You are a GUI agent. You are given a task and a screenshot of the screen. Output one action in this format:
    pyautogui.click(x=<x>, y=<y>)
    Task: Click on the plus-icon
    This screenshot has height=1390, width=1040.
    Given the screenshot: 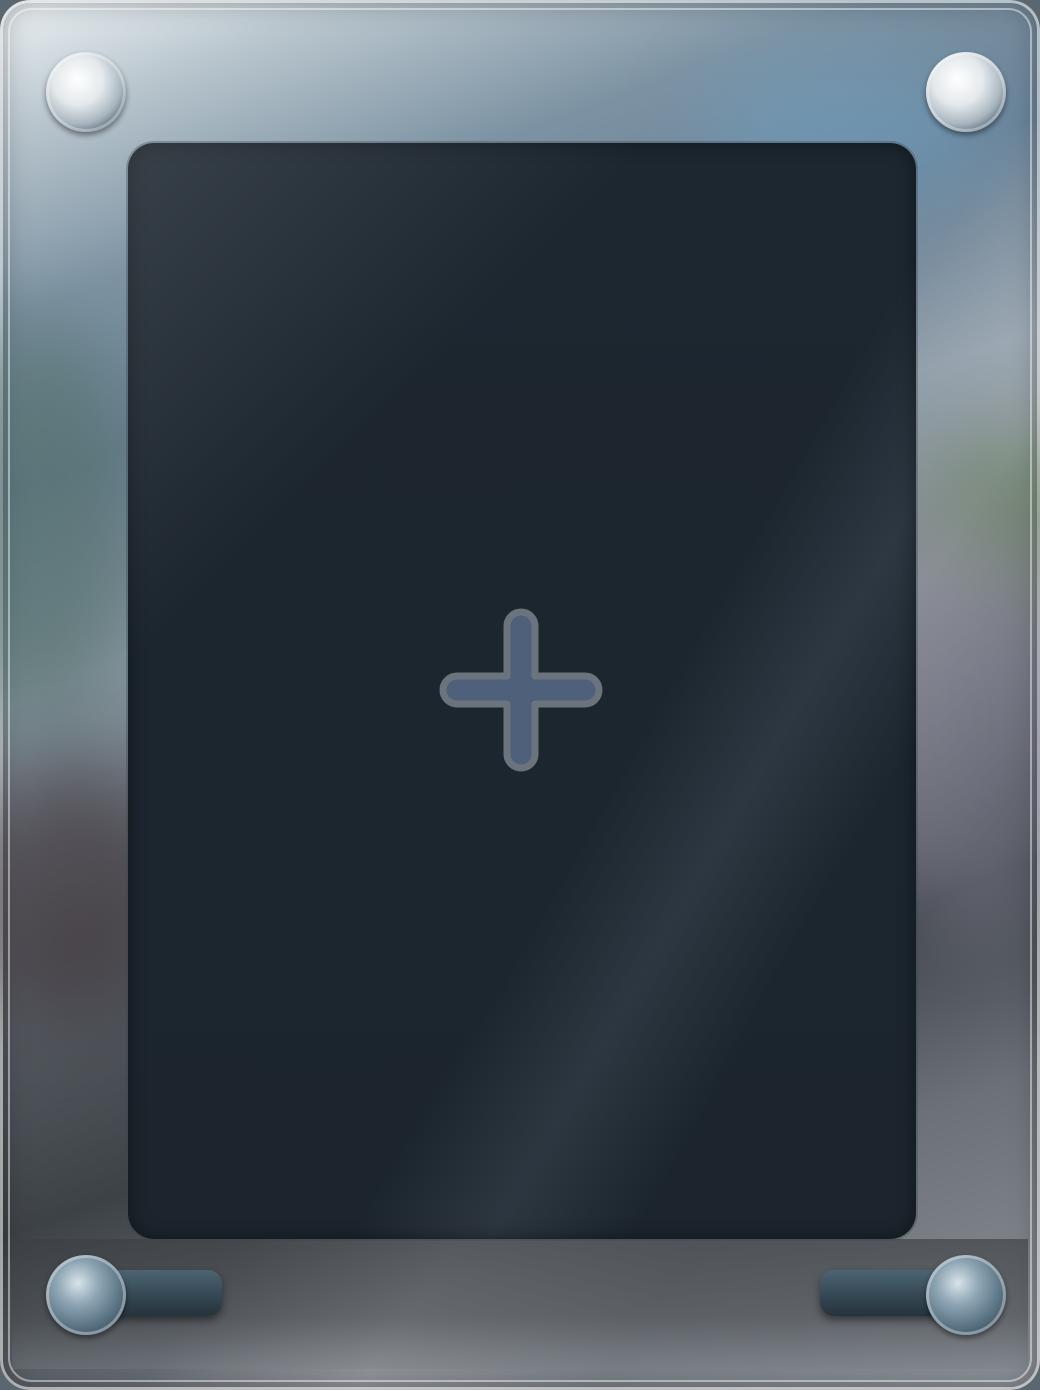 What is the action you would take?
    pyautogui.click(x=521, y=690)
    